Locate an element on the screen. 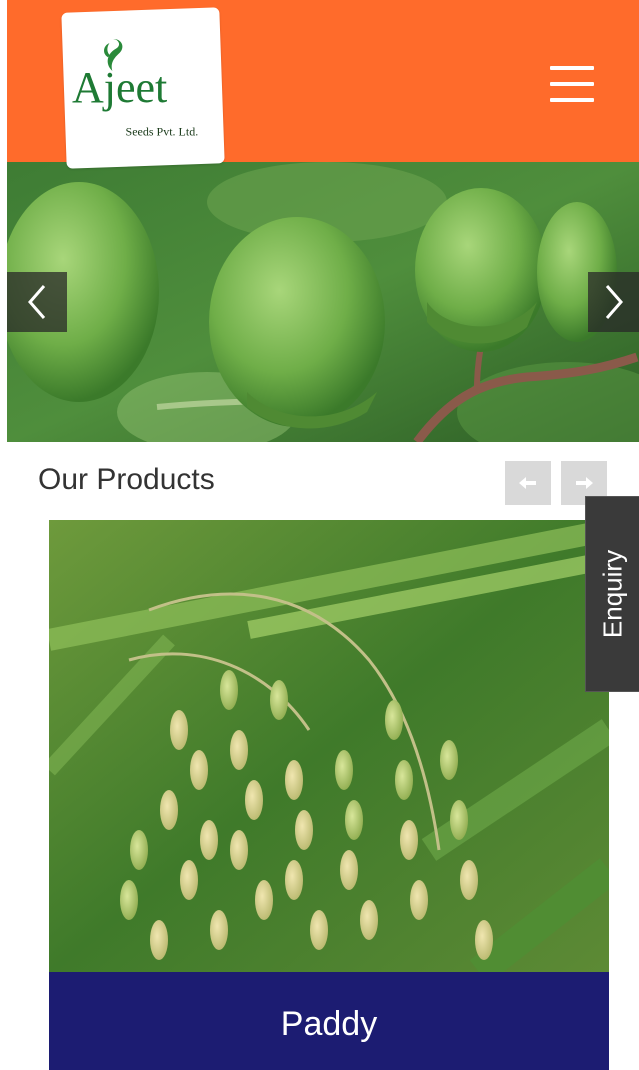  section-title-our-products: Our Products is located at coordinates (126, 479).